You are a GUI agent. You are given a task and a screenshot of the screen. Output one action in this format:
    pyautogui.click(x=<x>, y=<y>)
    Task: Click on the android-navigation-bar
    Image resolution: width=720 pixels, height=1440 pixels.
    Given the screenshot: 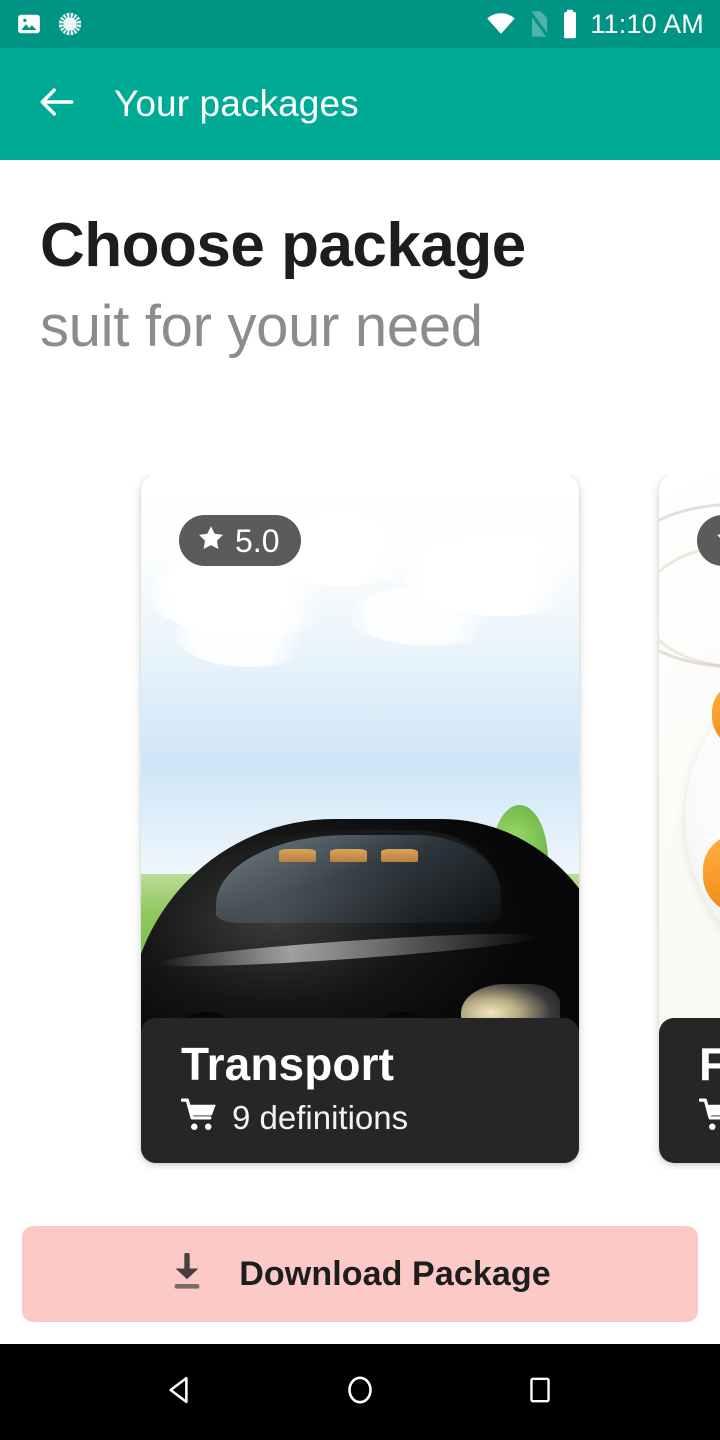 What is the action you would take?
    pyautogui.click(x=360, y=1392)
    